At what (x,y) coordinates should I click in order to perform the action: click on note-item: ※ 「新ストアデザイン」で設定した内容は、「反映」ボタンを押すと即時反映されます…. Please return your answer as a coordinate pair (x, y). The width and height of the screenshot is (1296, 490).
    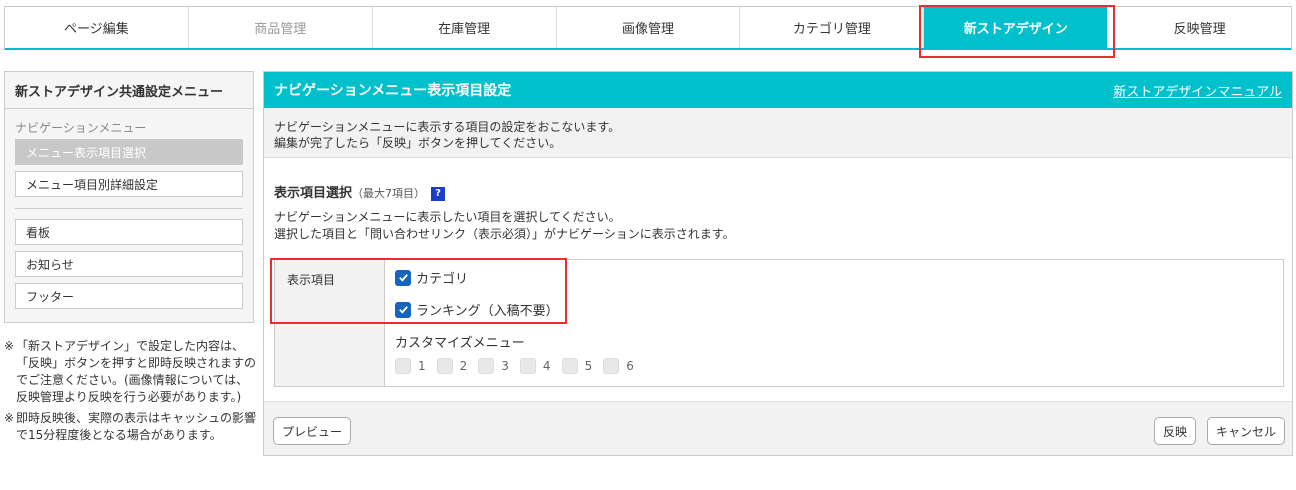
    Looking at the image, I should click on (130, 372).